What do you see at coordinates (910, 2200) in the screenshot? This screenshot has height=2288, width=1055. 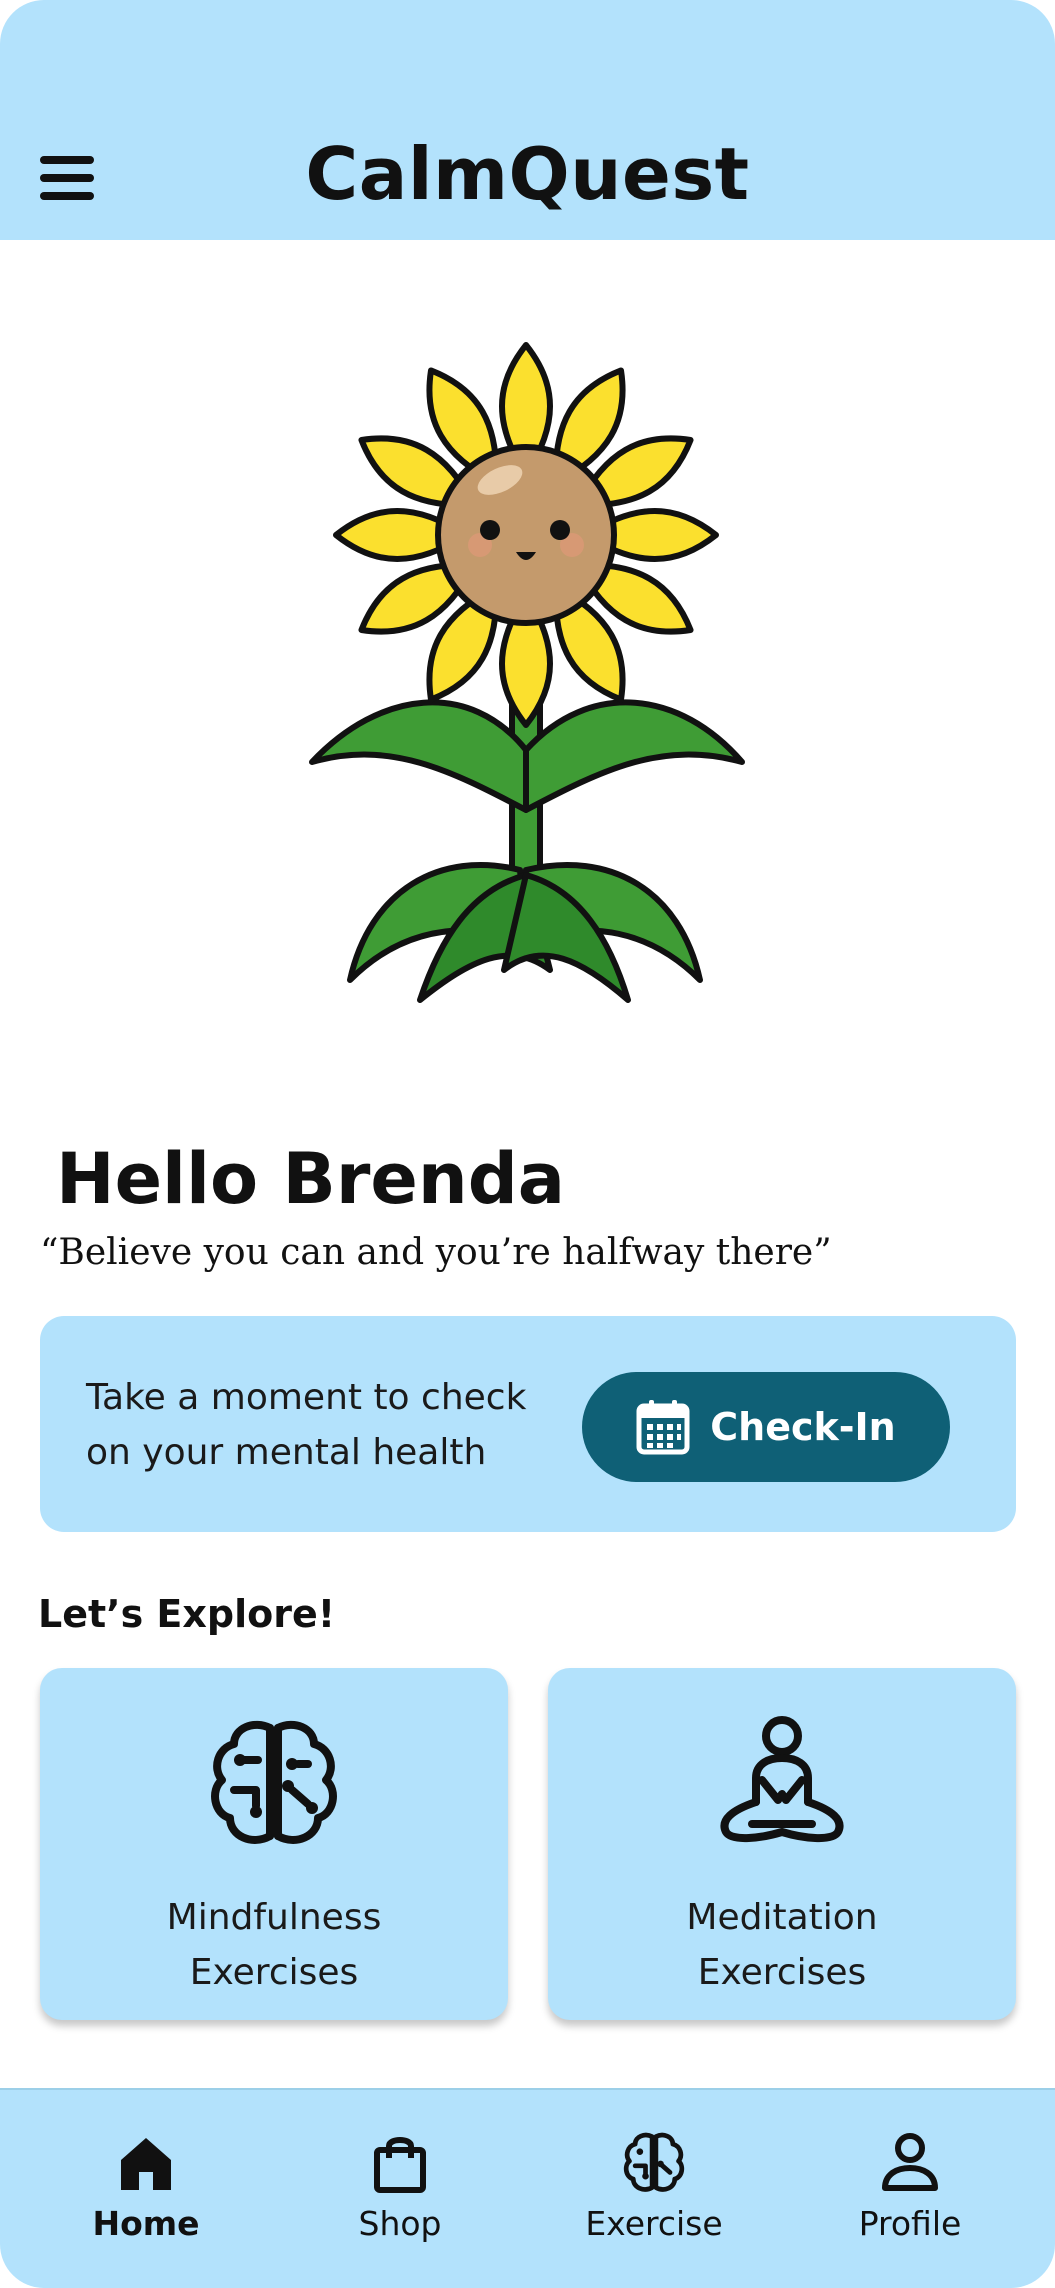 I see `nav-item-profile: Profile` at bounding box center [910, 2200].